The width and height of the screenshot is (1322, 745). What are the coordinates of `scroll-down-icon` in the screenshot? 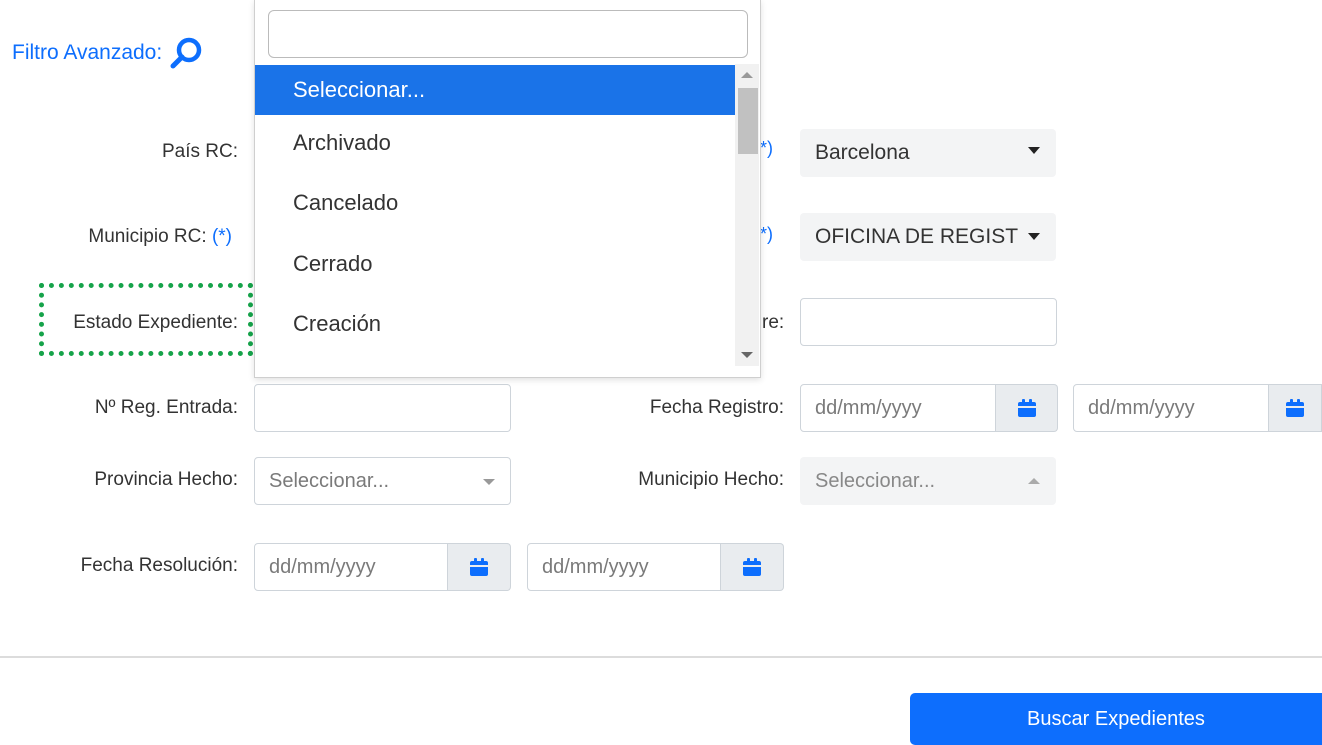 It's located at (747, 355).